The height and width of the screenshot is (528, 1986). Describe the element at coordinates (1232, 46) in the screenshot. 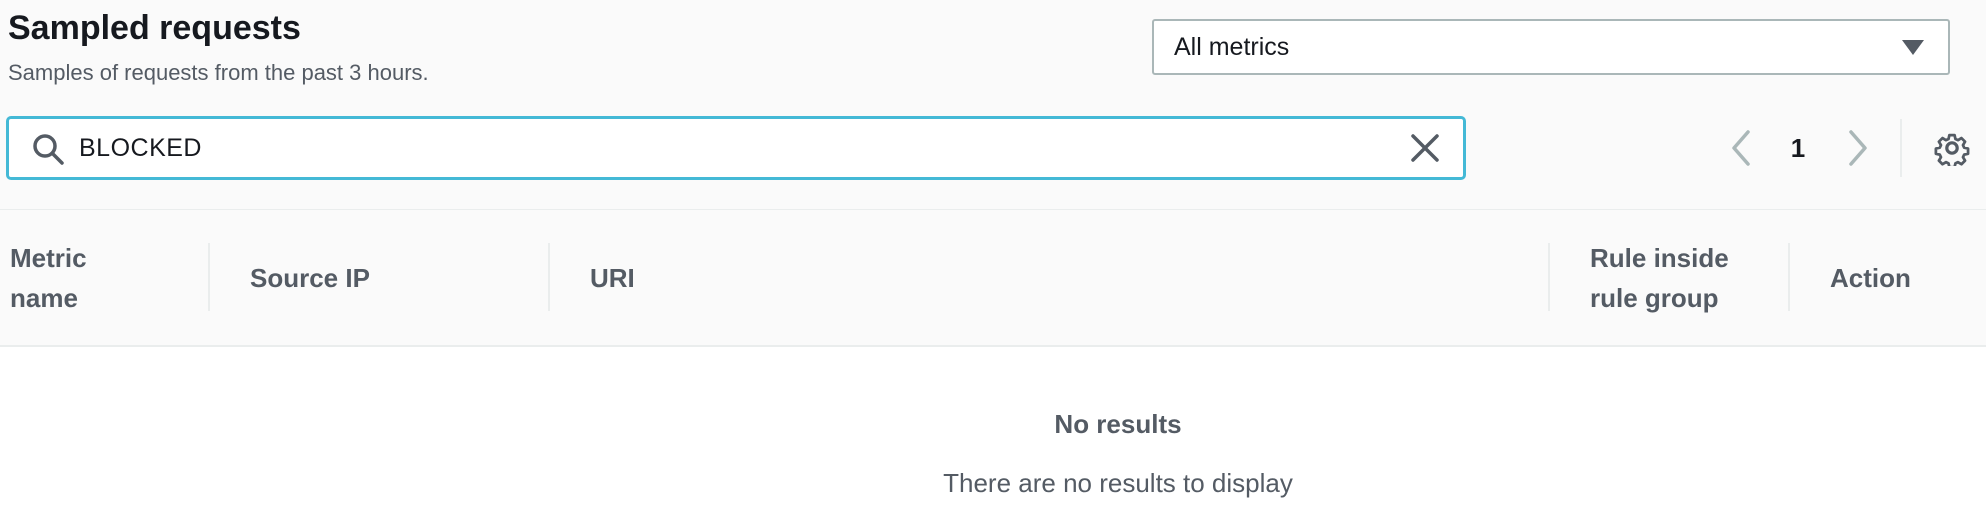

I see `metric-filter-value: All metrics` at that location.